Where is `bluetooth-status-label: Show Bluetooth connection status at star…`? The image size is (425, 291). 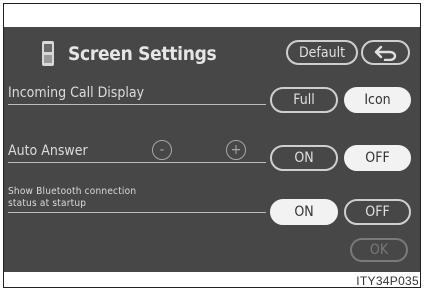 bluetooth-status-label: Show Bluetooth connection status at star… is located at coordinates (72, 198).